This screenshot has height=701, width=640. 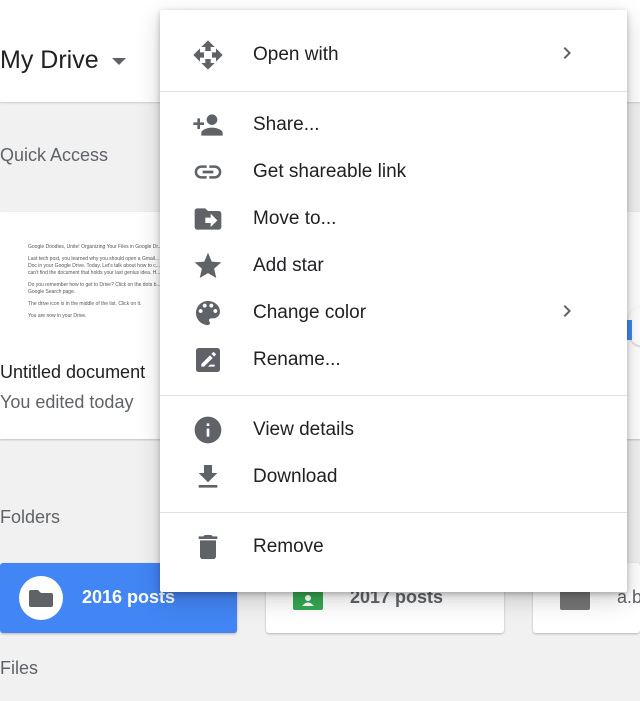 I want to click on menu-item-label: Download, so click(x=295, y=476).